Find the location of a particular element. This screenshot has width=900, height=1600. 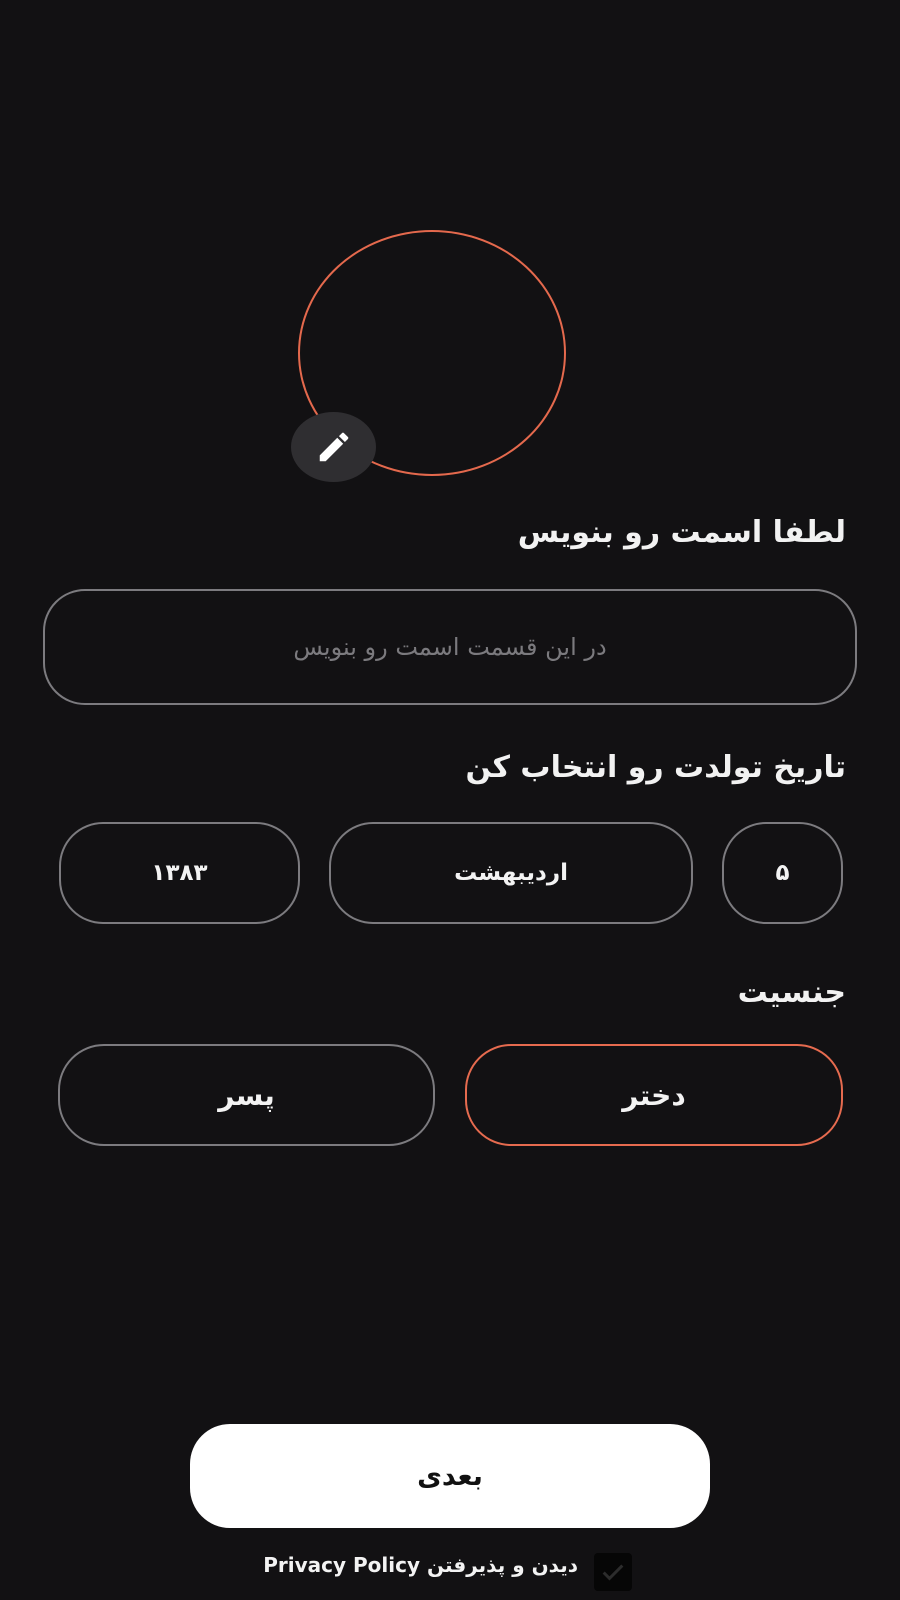

birth-day-value: ۵ is located at coordinates (782, 873).